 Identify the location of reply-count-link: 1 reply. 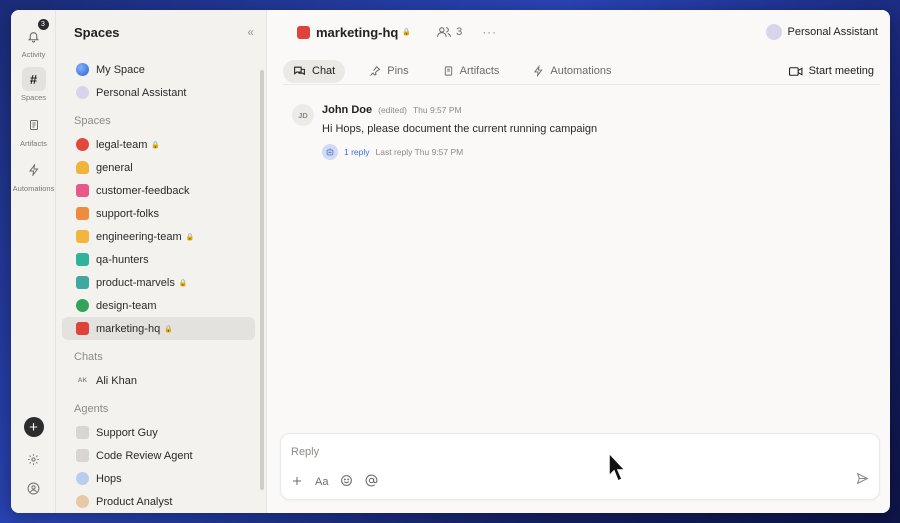
(357, 152).